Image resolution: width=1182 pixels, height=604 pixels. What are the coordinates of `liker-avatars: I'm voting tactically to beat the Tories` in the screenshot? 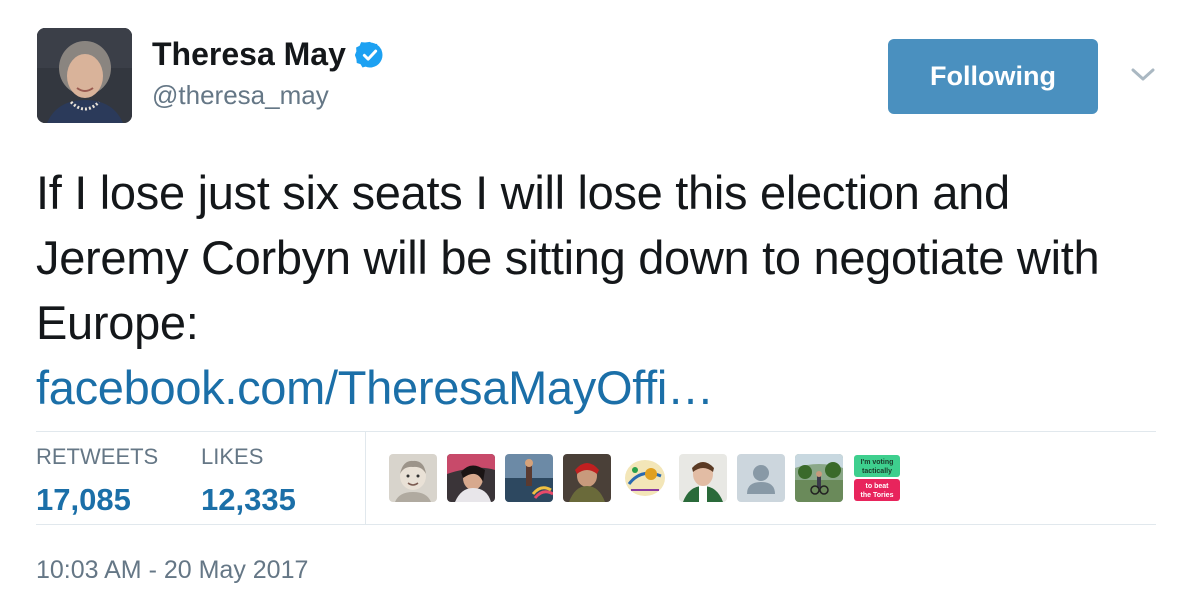 It's located at (650, 478).